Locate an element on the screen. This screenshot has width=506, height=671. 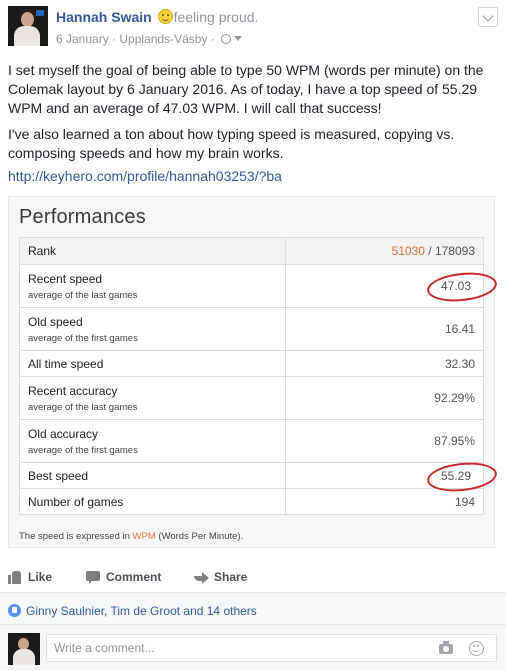
camera-icon is located at coordinates (446, 647).